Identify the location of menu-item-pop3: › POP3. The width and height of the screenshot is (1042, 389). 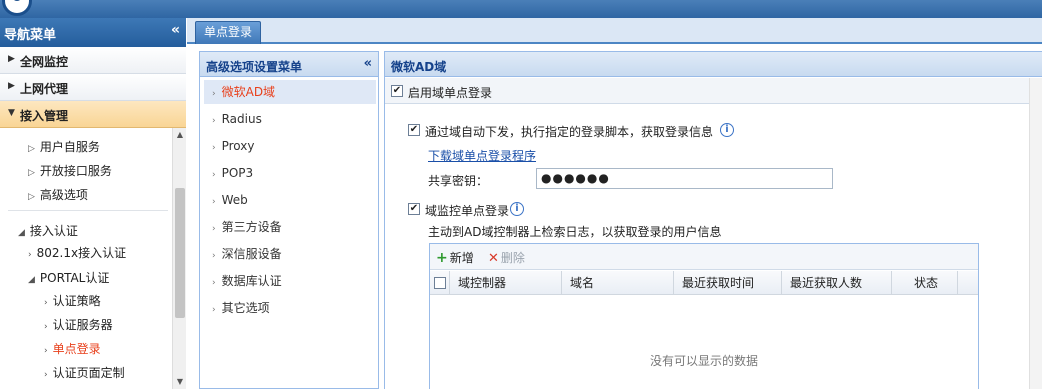
(290, 173).